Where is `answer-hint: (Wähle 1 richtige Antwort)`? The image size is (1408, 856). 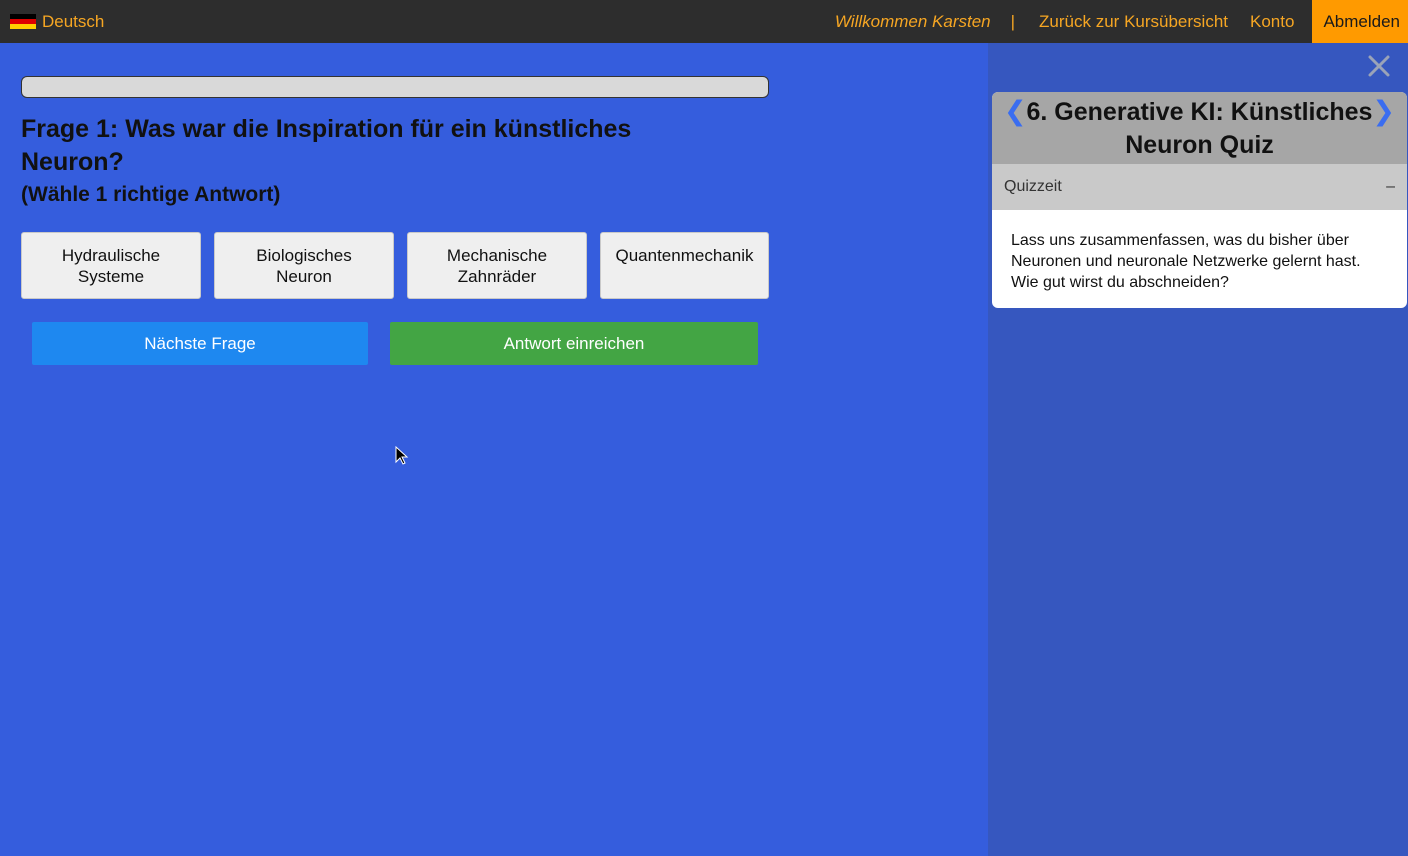
answer-hint: (Wähle 1 richtige Antwort) is located at coordinates (151, 194).